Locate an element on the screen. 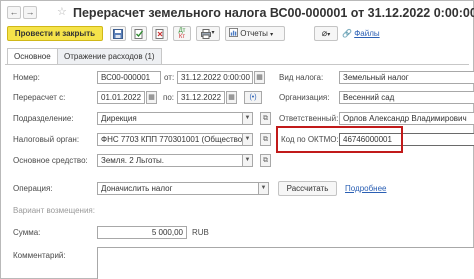  tab-main: Основное is located at coordinates (32, 56).